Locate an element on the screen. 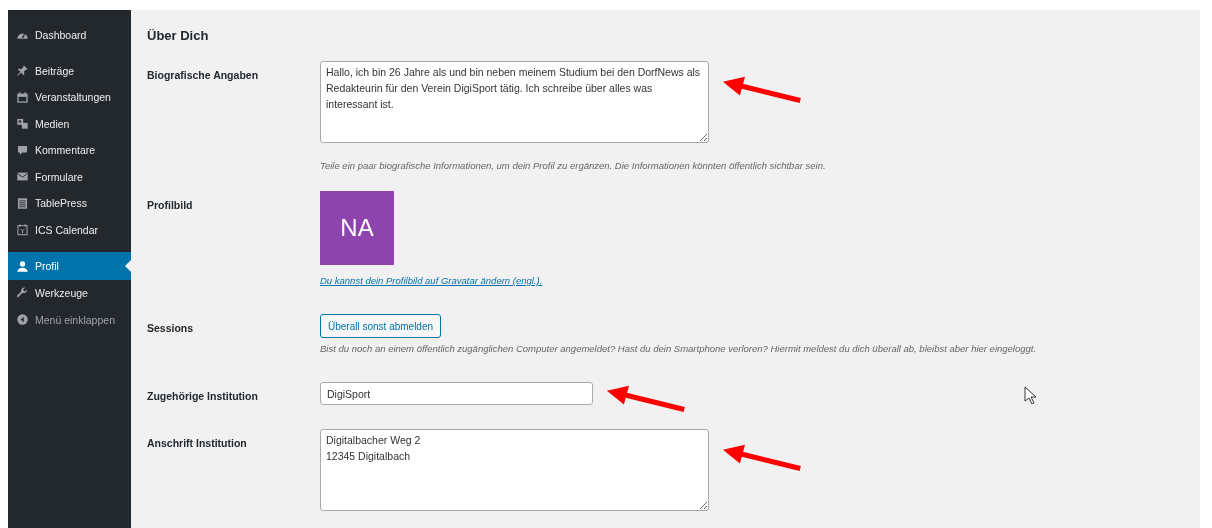 The height and width of the screenshot is (528, 1212). field-label: Biografische Angaben is located at coordinates (203, 75).